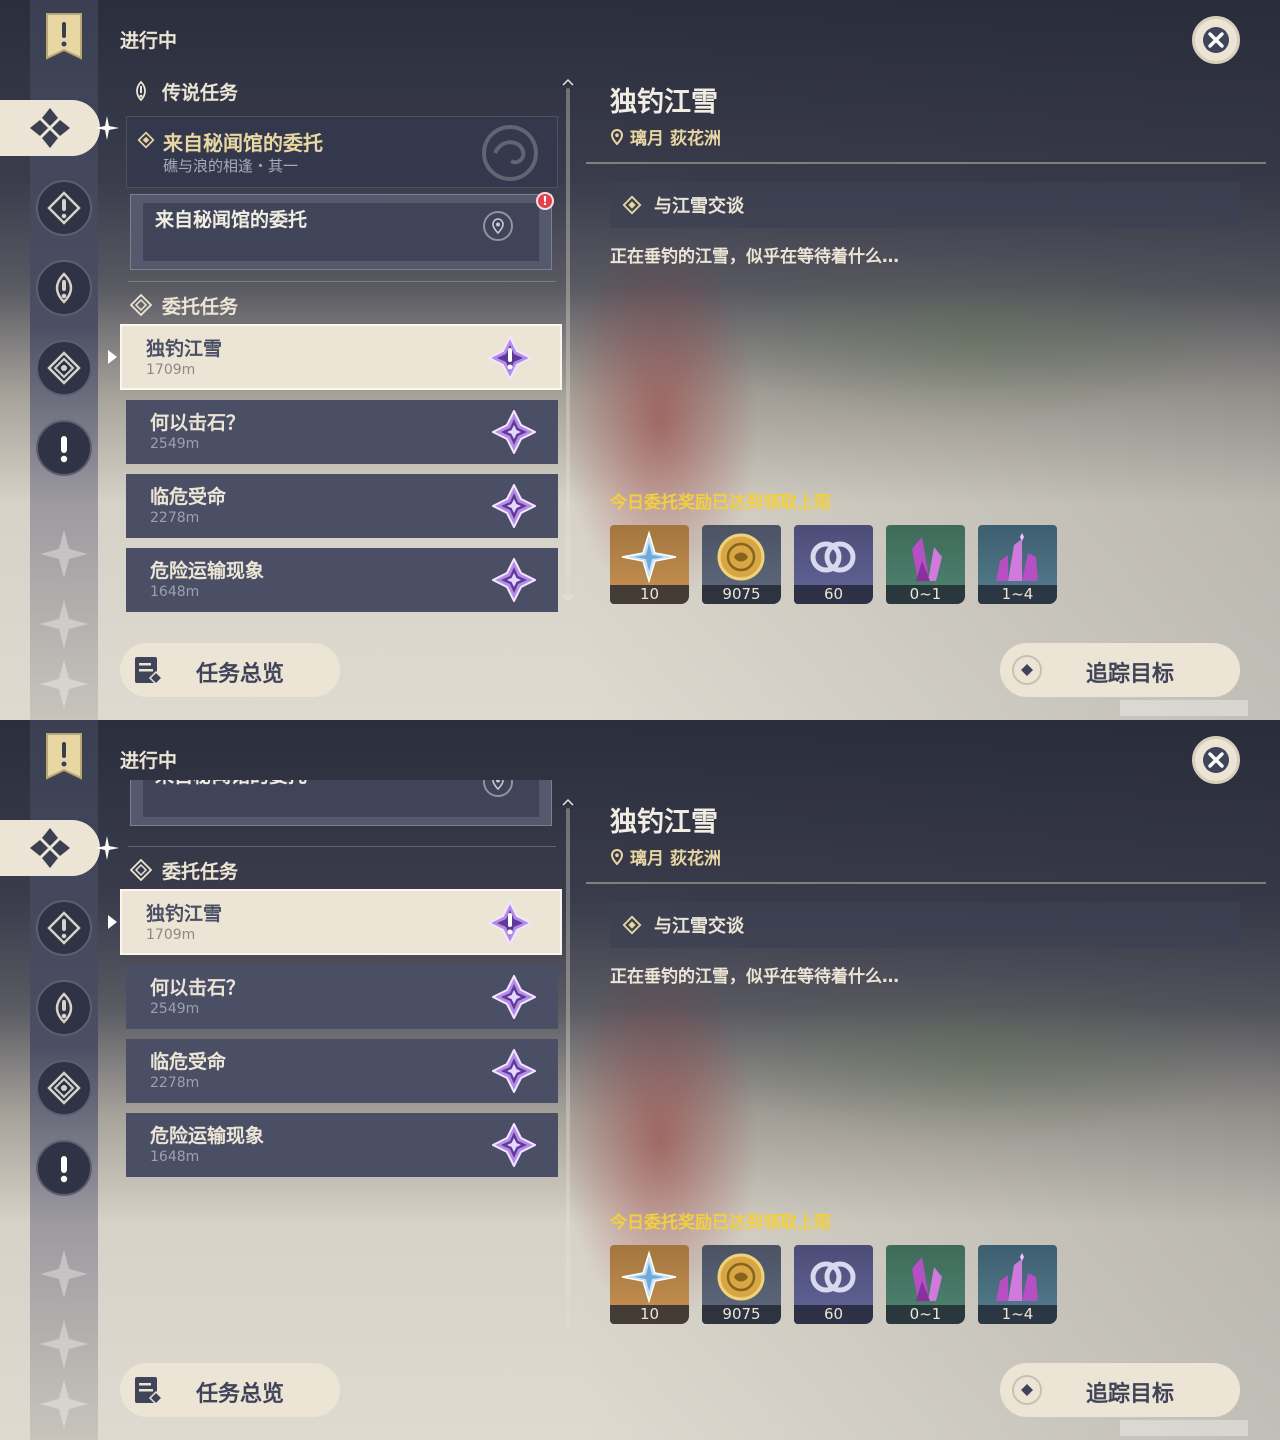  What do you see at coordinates (665, 136) in the screenshot?
I see `quest-location: 璃月 荻花洲` at bounding box center [665, 136].